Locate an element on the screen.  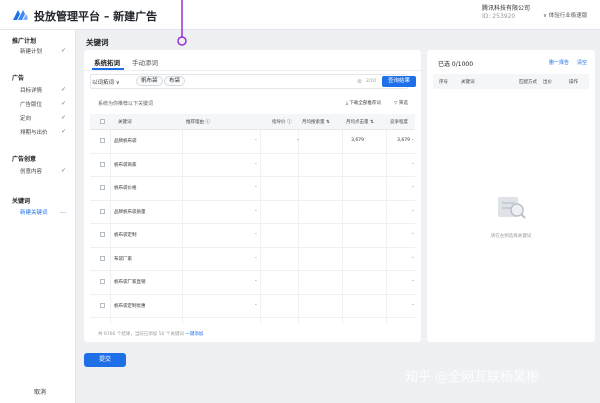
platform-title: 投放管理平台 – 新建广告 is located at coordinates (96, 16).